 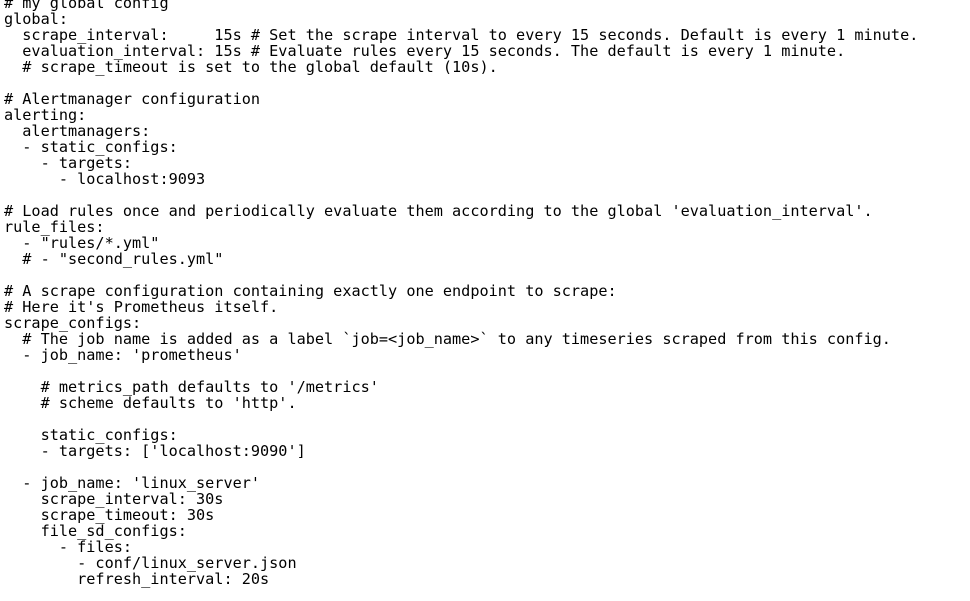 What do you see at coordinates (109, 515) in the screenshot?
I see `code-line: scrape_timeout: 30s` at bounding box center [109, 515].